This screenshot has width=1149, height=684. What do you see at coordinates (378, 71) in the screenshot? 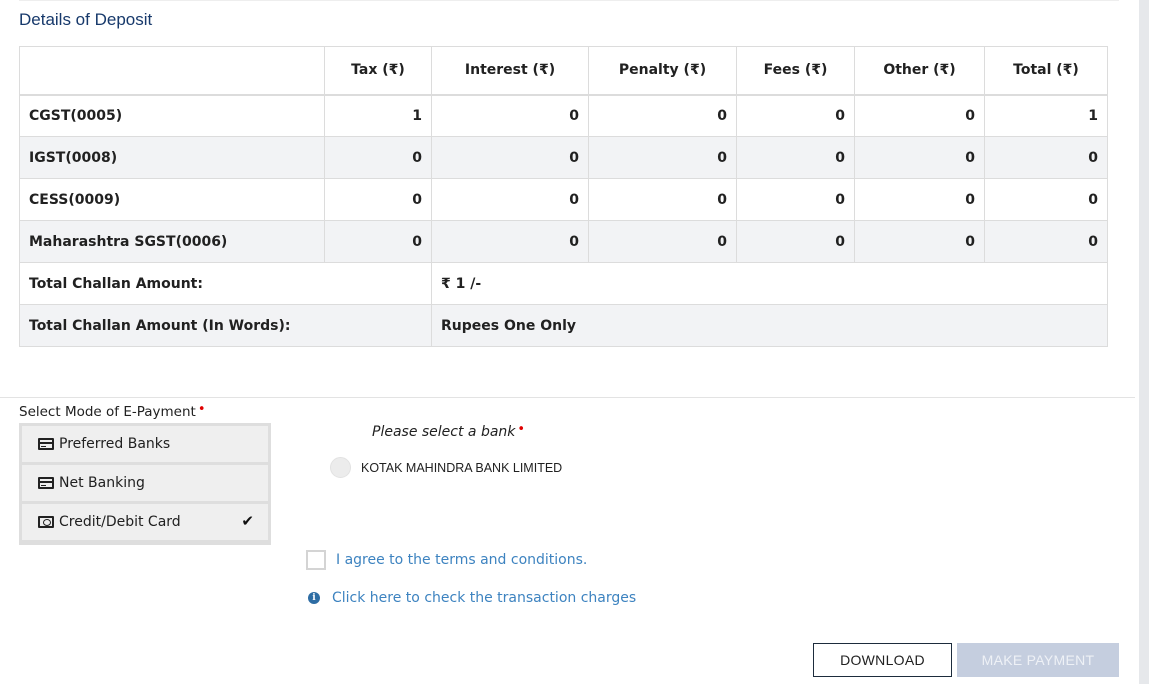
I see `column-header-tax: Tax (₹)` at bounding box center [378, 71].